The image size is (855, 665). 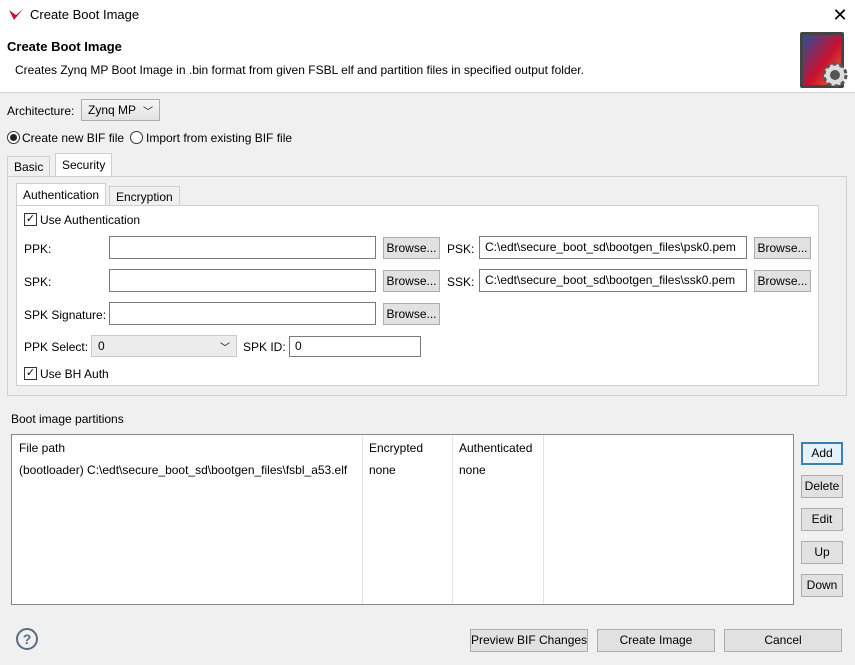 I want to click on tab-security: Security, so click(x=84, y=165).